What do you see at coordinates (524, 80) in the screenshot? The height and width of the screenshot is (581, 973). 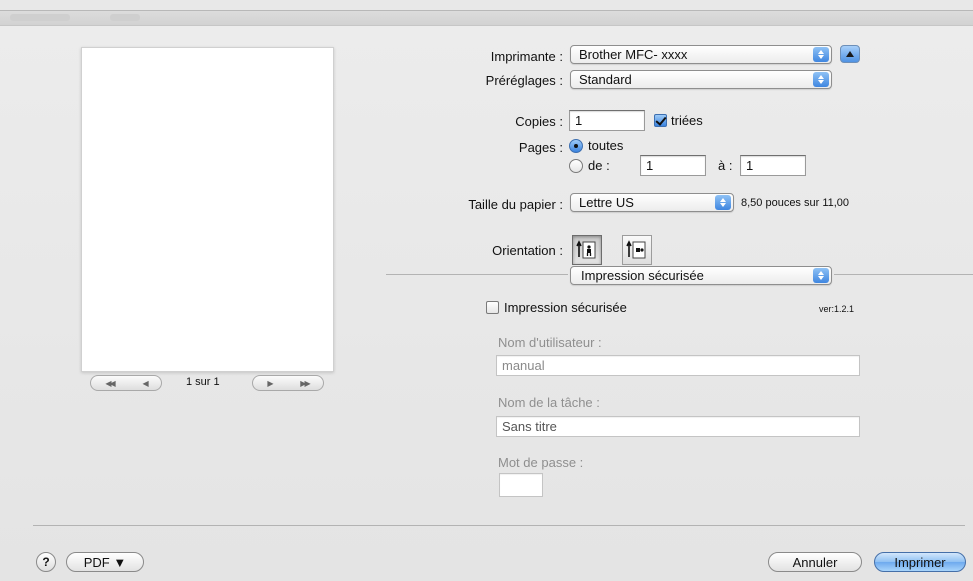 I see `presets-label: Préréglages :` at bounding box center [524, 80].